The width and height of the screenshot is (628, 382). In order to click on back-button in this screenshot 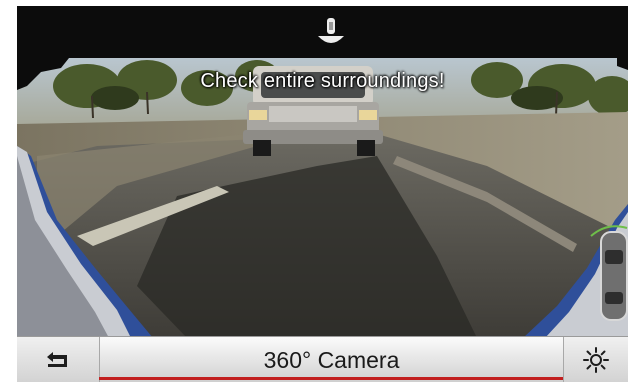, I will do `click(58, 359)`.